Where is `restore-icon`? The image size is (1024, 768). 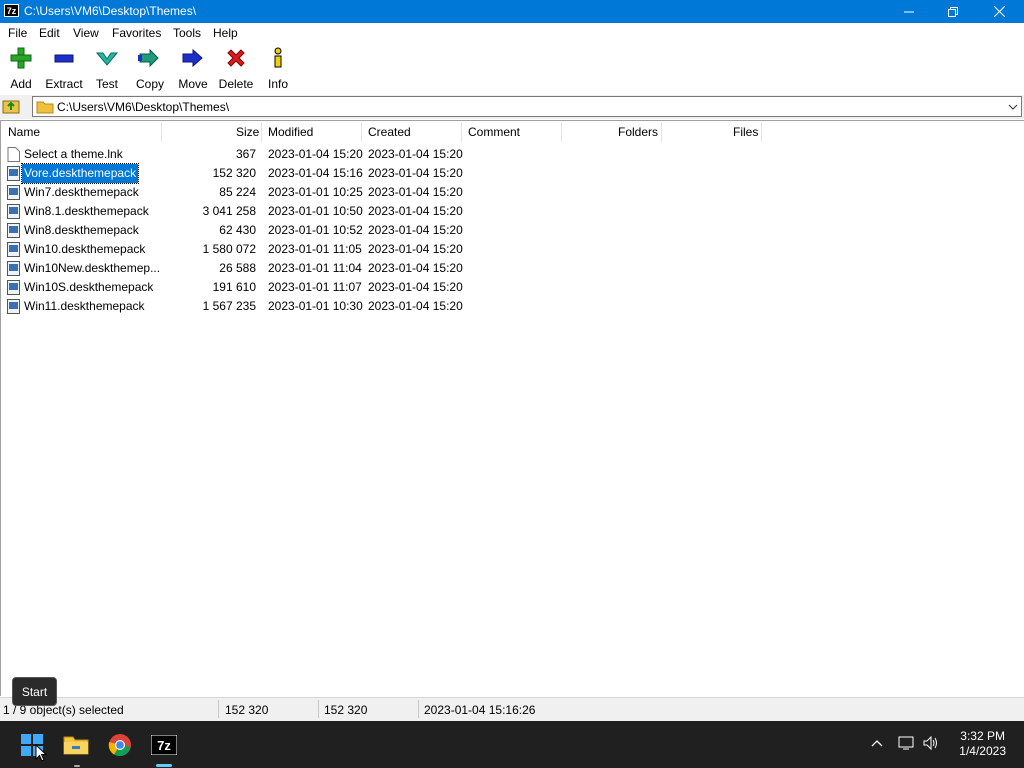
restore-icon is located at coordinates (953, 11).